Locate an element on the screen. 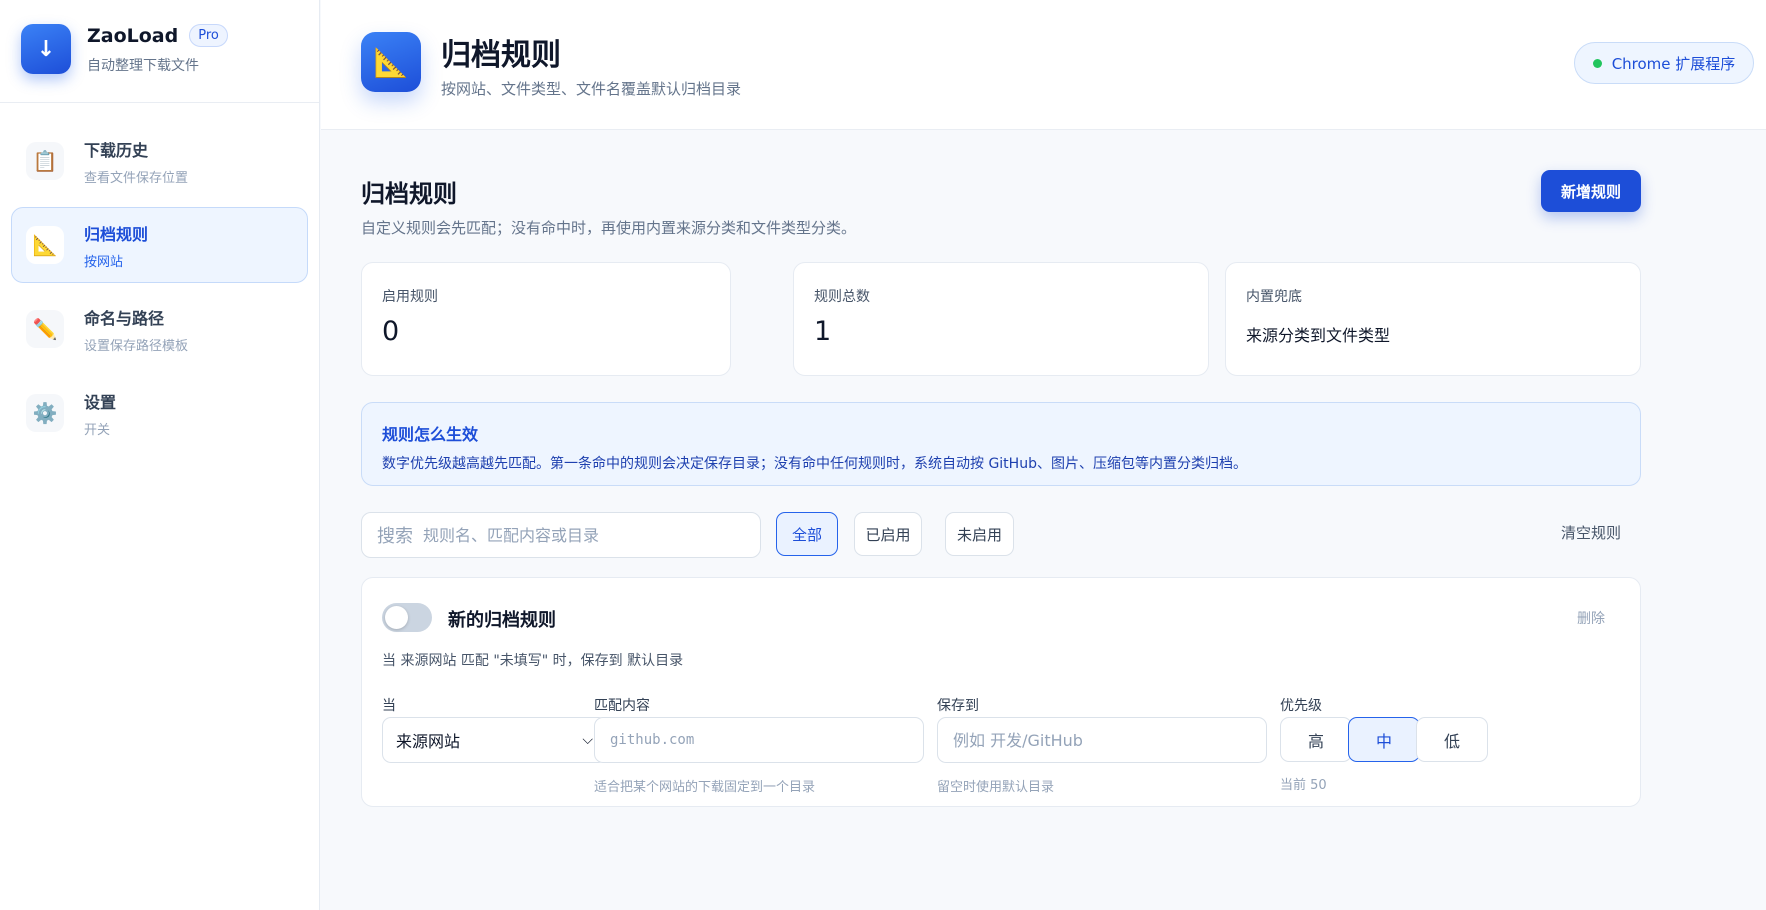 This screenshot has height=910, width=1766. match-hint: 适合把某个网站的下载固定到一个目录 is located at coordinates (705, 787).